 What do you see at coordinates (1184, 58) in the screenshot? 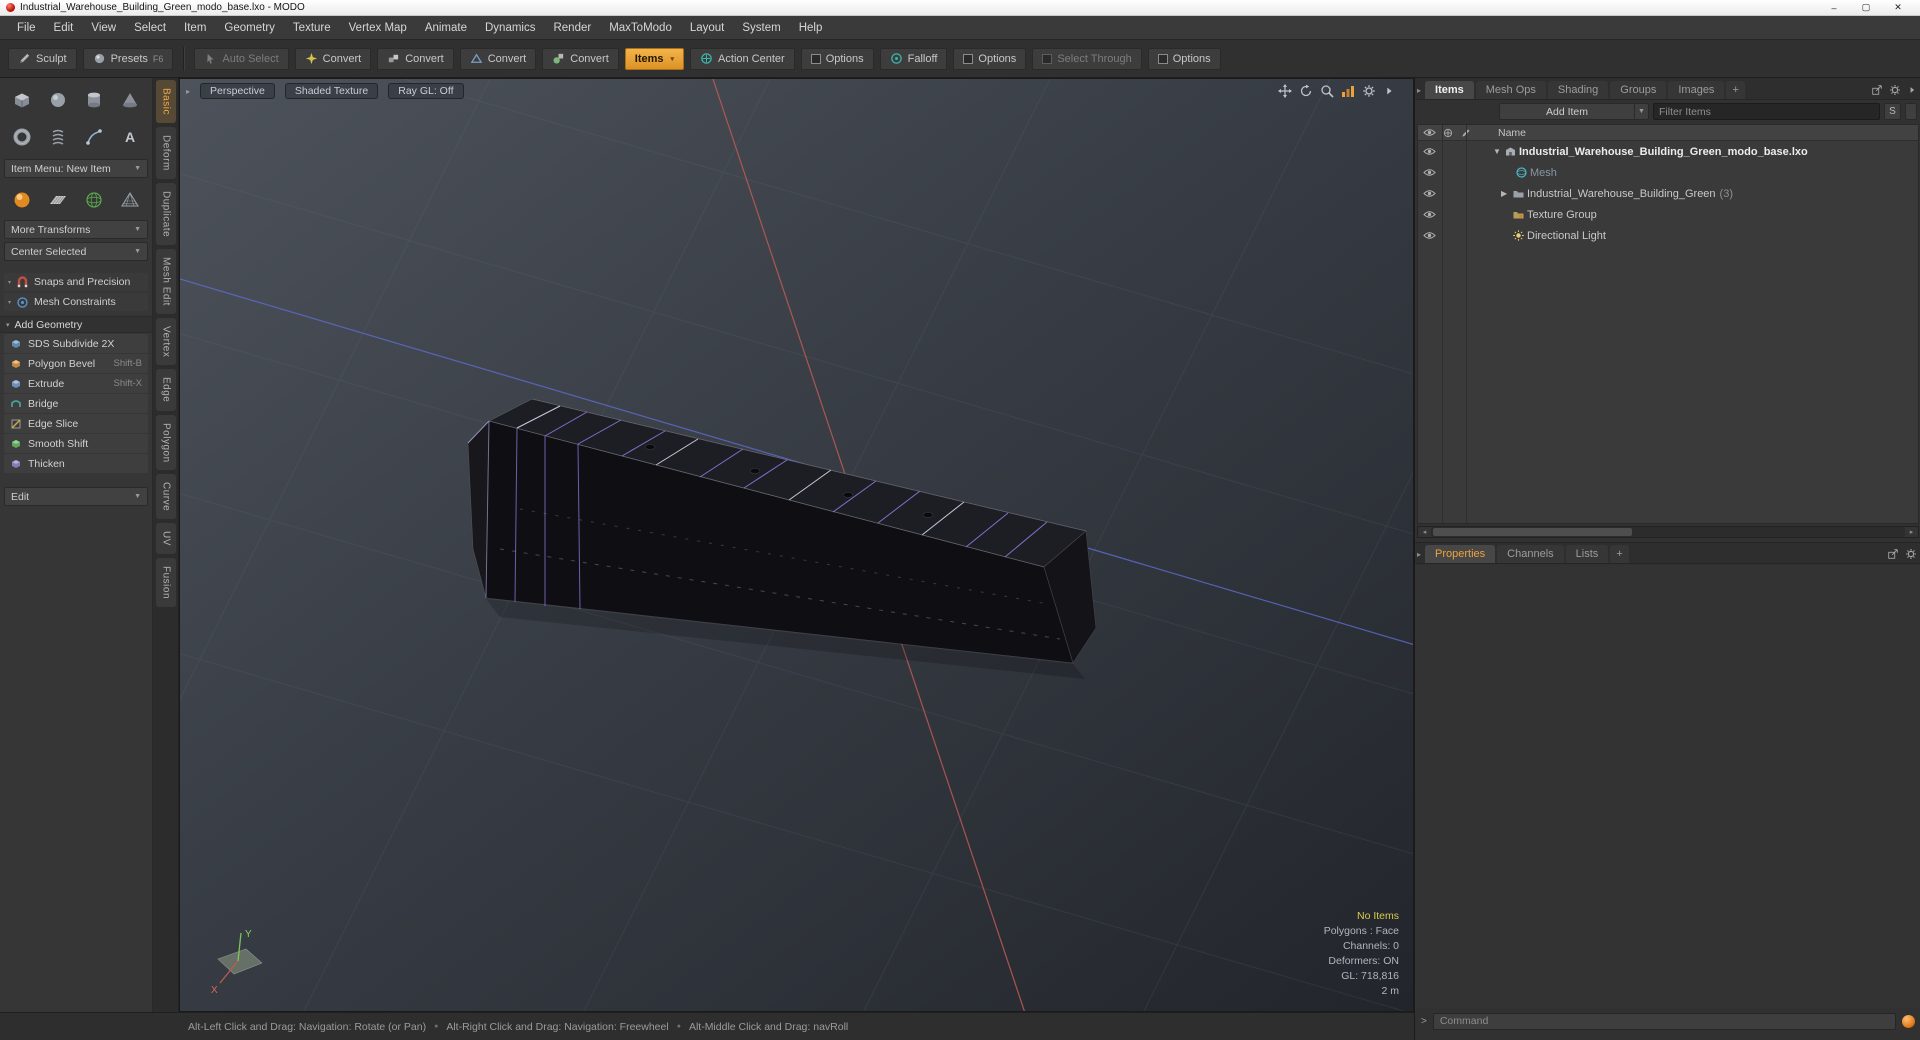
I see `select-through-options-button: Options` at bounding box center [1184, 58].